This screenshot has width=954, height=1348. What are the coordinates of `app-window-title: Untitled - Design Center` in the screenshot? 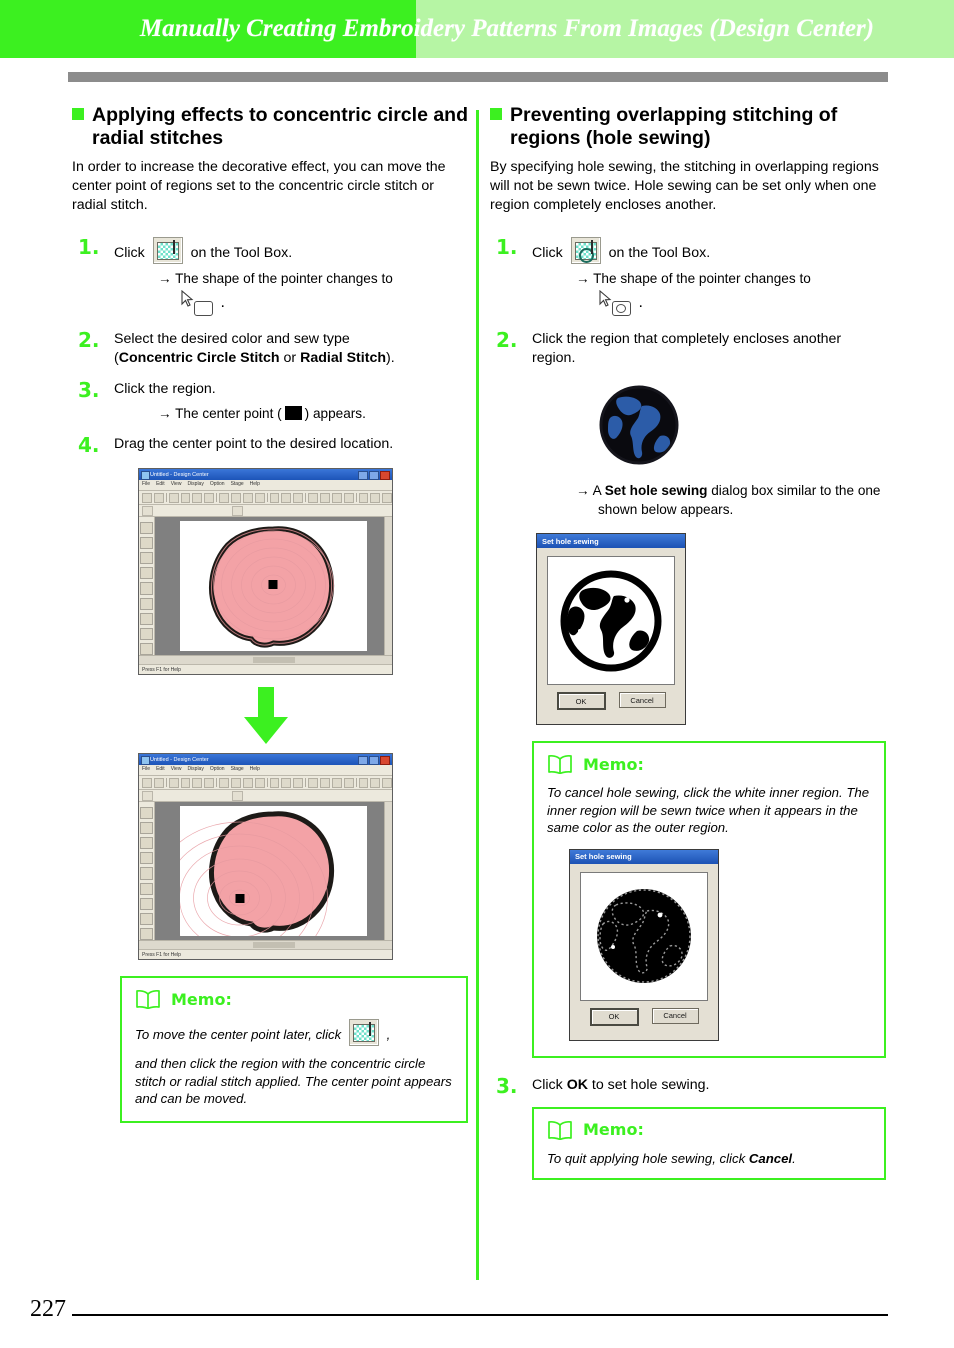 It's located at (179, 759).